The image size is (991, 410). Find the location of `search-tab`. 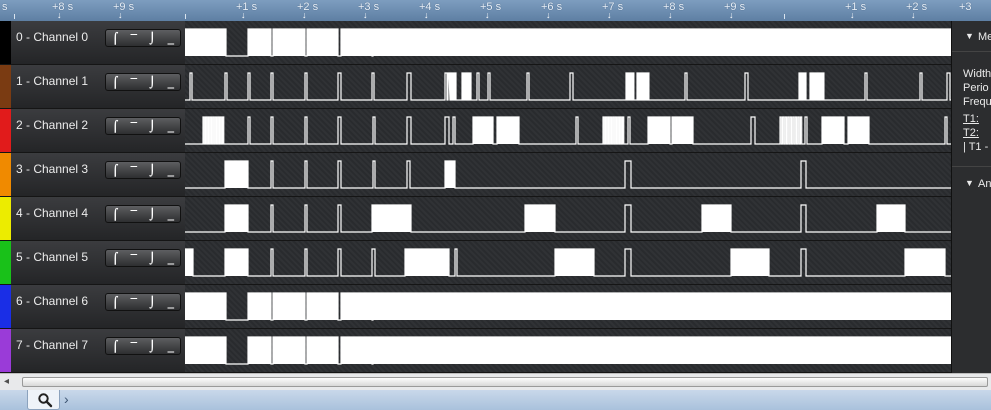

search-tab is located at coordinates (43, 400).